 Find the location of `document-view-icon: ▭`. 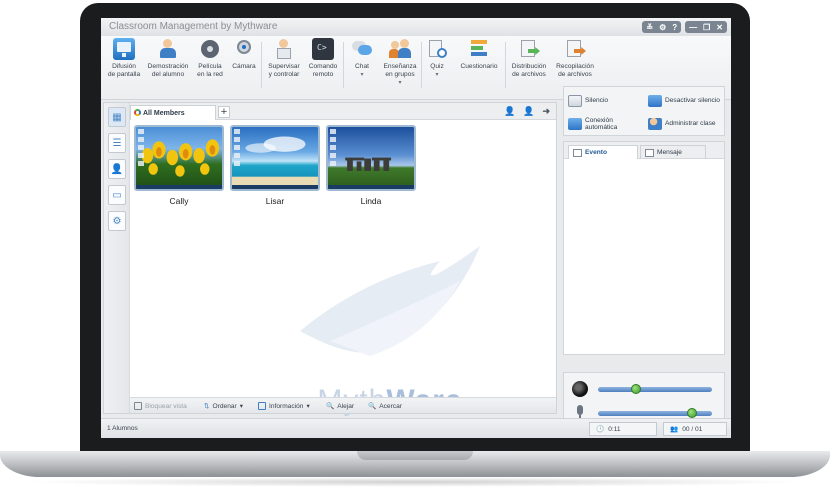

document-view-icon: ▭ is located at coordinates (117, 195).